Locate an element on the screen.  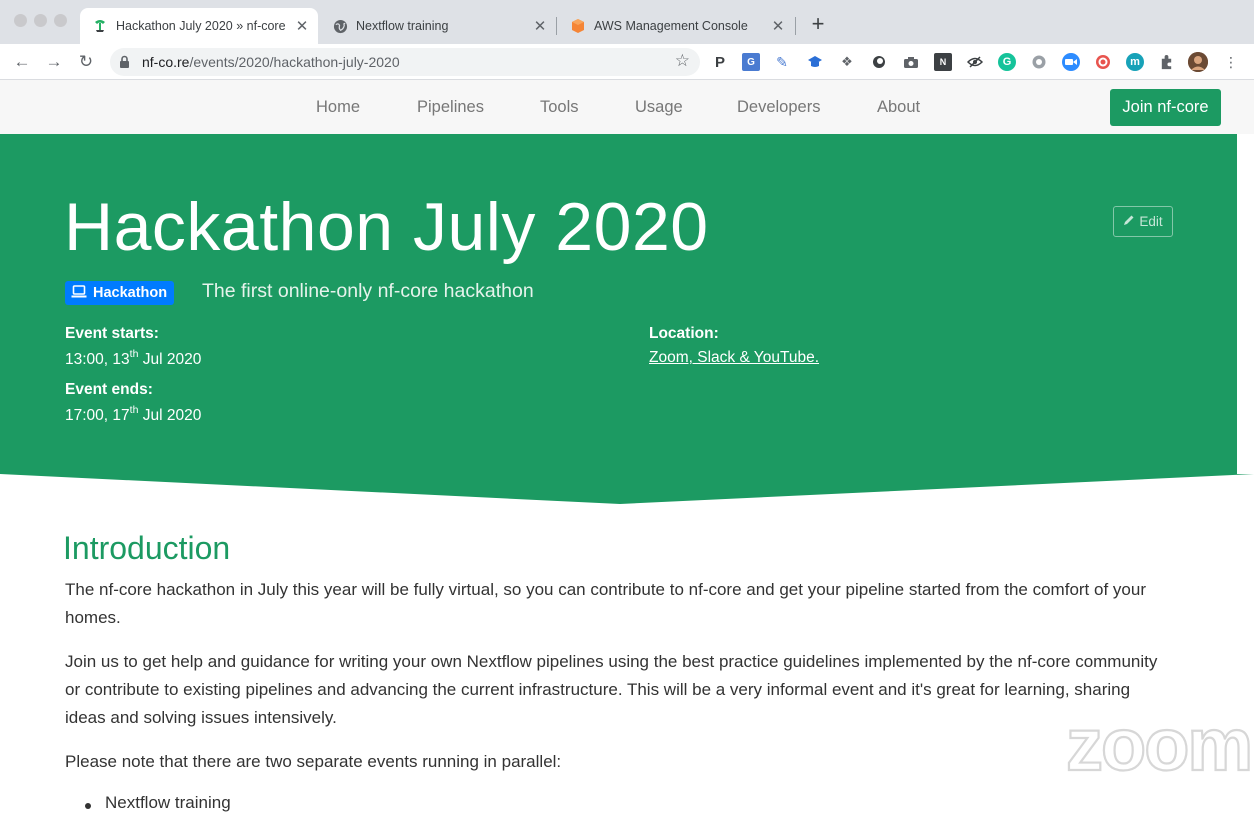
pencil-icon is located at coordinates (1129, 221).